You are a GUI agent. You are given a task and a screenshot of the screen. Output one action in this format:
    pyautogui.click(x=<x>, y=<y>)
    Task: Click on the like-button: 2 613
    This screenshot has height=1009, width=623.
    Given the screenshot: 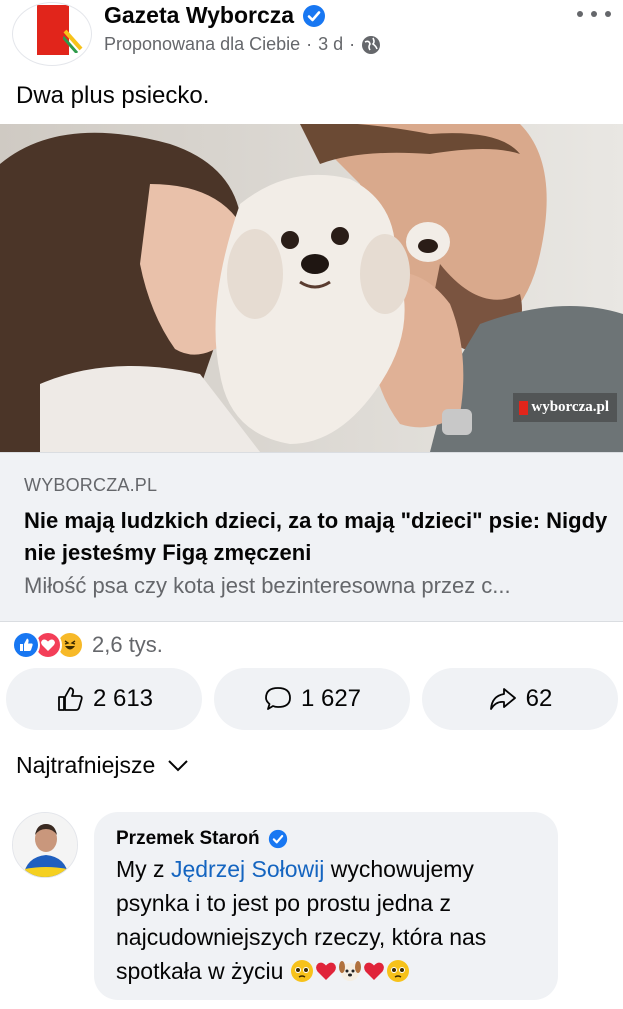 What is the action you would take?
    pyautogui.click(x=104, y=699)
    